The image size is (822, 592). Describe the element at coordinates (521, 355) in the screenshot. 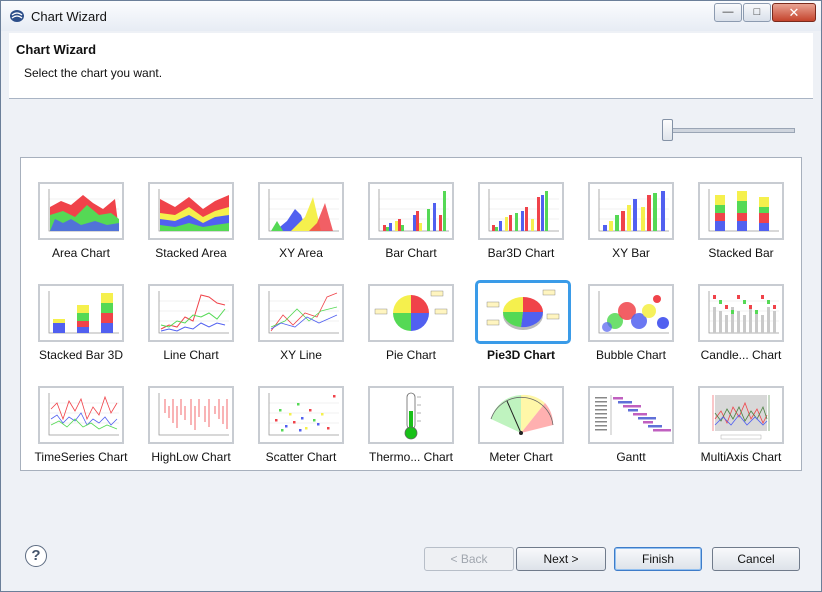

I see `chart-option-label: Pie3D Chart` at that location.